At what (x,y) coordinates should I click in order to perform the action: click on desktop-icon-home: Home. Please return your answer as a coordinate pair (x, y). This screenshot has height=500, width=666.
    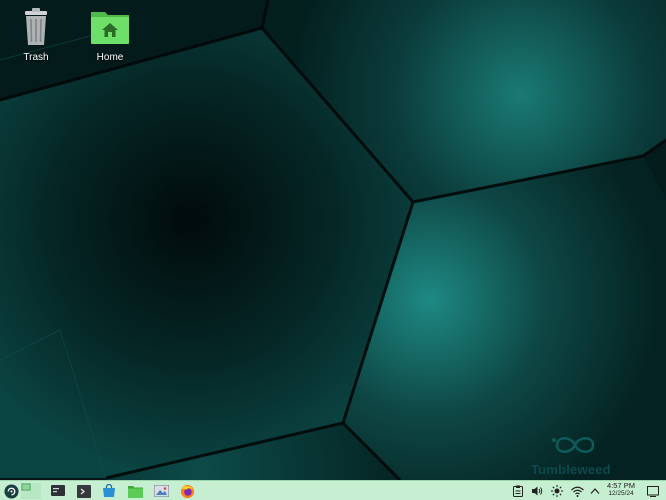
    Looking at the image, I should click on (110, 34).